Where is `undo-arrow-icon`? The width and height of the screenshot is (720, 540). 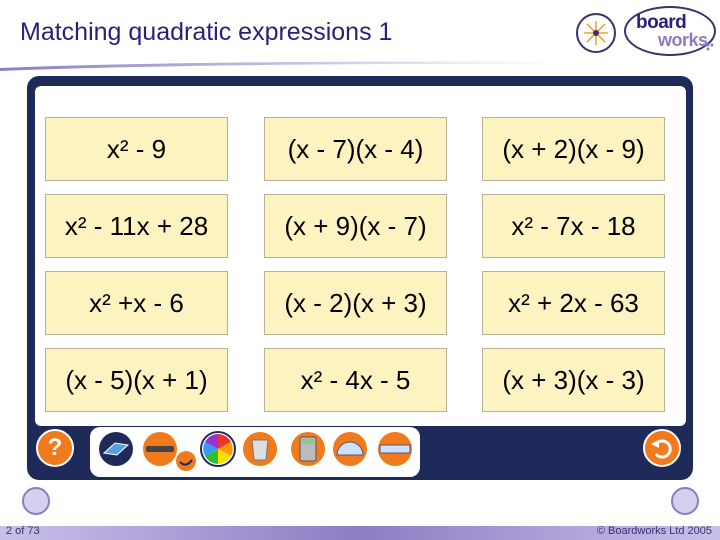 undo-arrow-icon is located at coordinates (661, 449).